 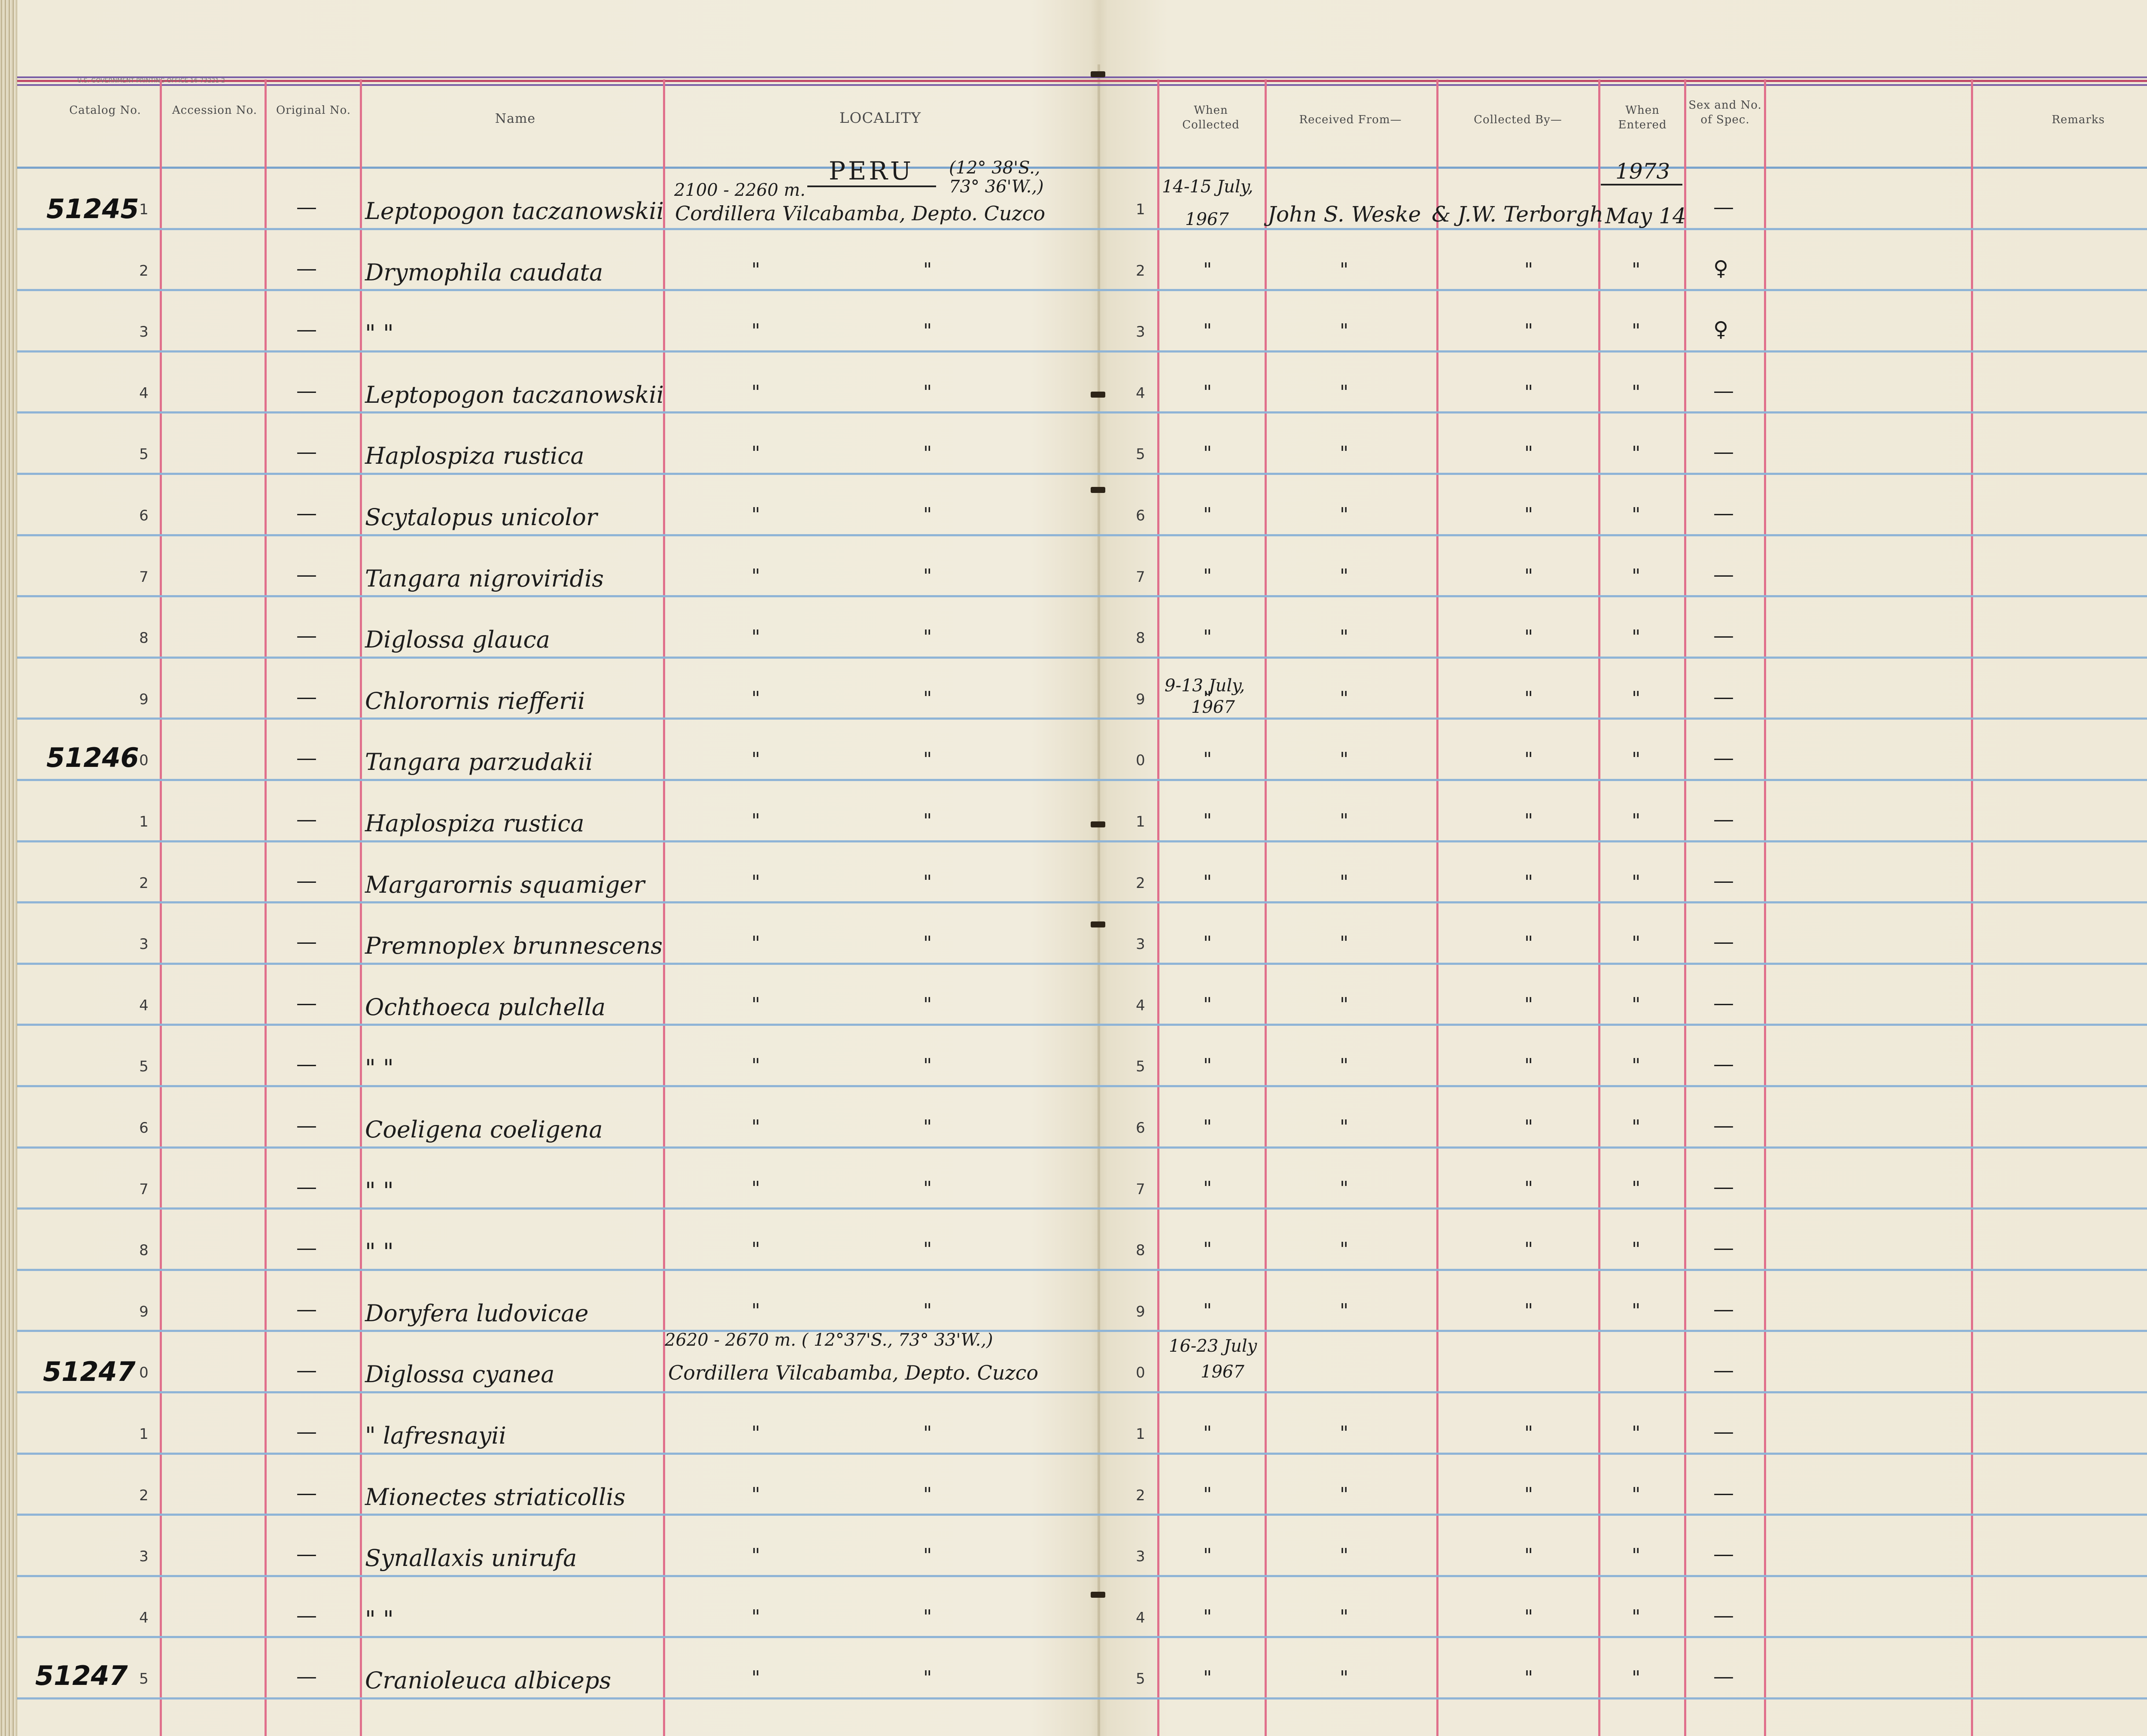 What do you see at coordinates (1140, 1250) in the screenshot?
I see `row-number-right: 8` at bounding box center [1140, 1250].